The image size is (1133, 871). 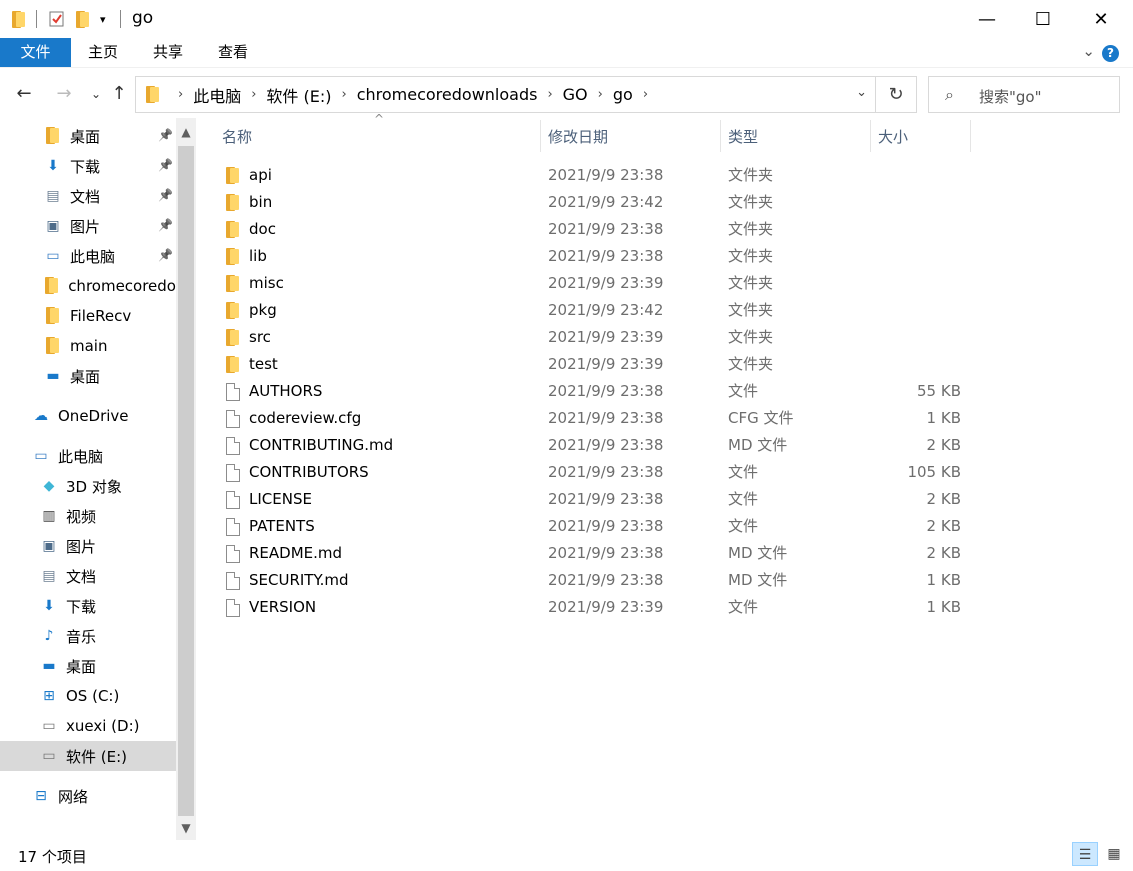 What do you see at coordinates (233, 475) in the screenshot?
I see `file-icon` at bounding box center [233, 475].